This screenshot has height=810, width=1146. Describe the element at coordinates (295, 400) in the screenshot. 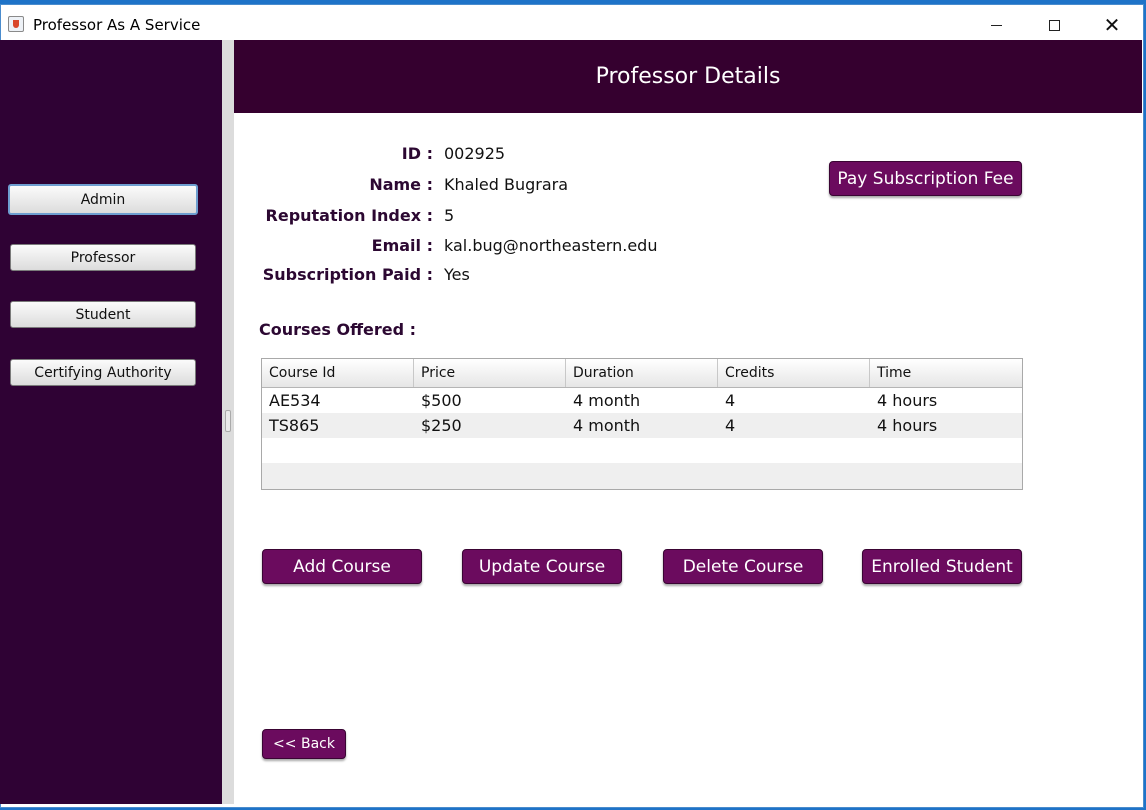

I see `cell-course-id: AE534` at that location.